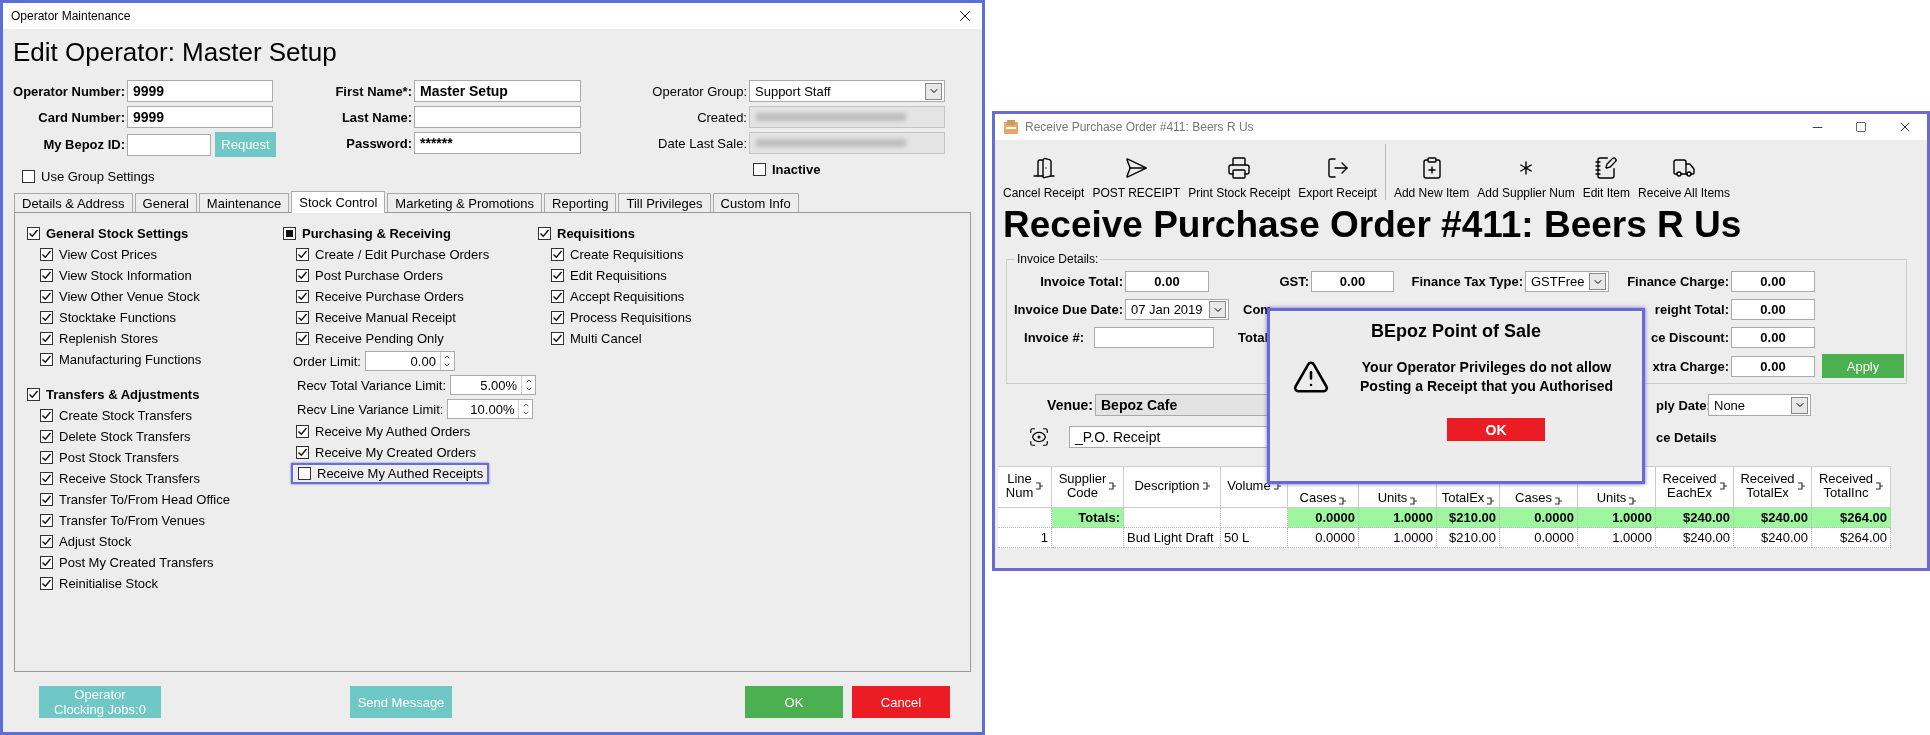  I want to click on checkbox-label: Accept Requisitions, so click(627, 296).